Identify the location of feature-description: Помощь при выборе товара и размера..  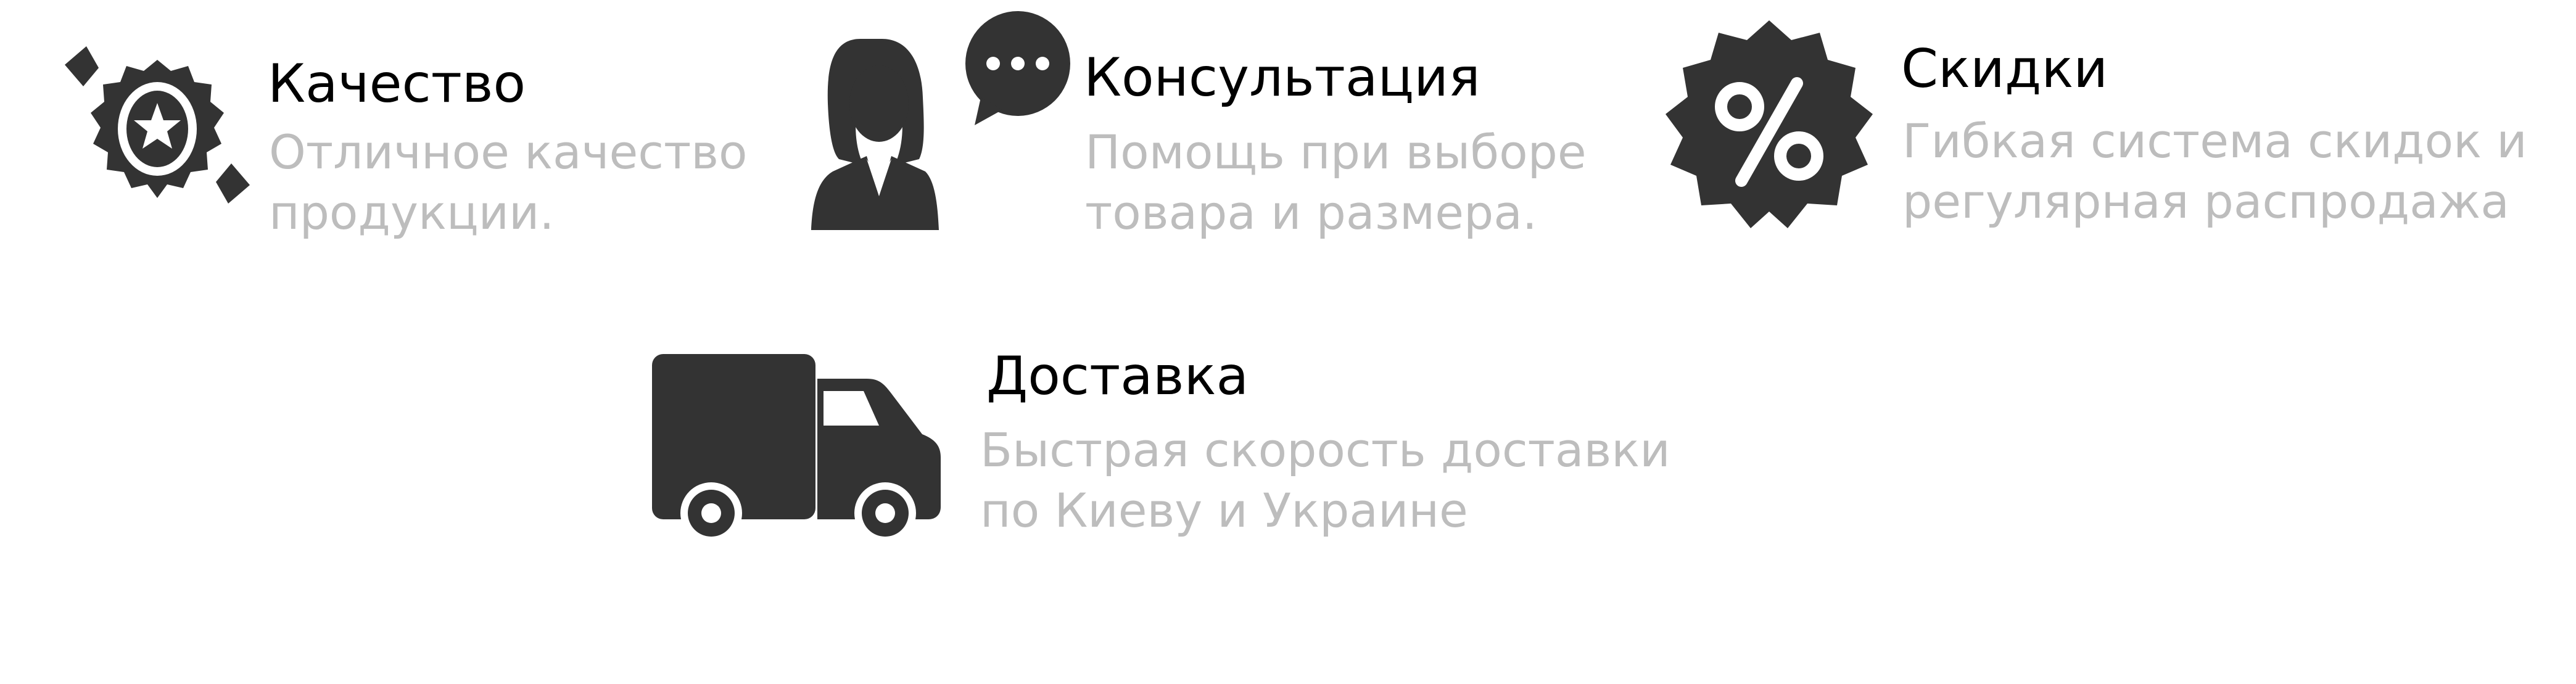
(1336, 182).